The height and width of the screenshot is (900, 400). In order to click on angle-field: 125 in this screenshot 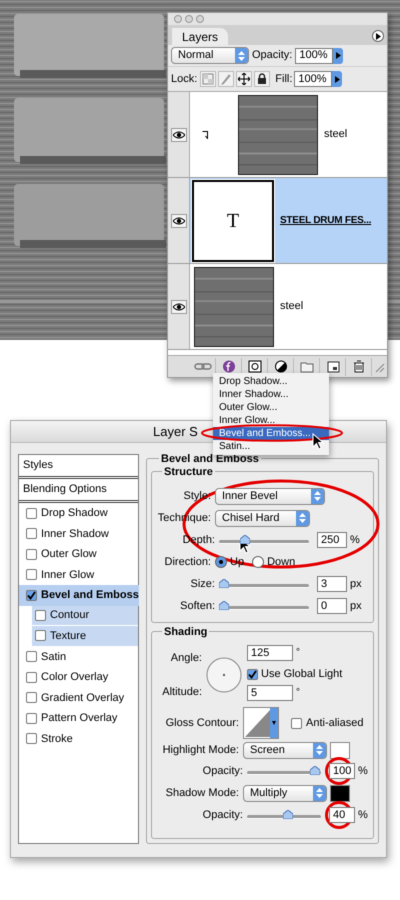, I will do `click(270, 653)`.